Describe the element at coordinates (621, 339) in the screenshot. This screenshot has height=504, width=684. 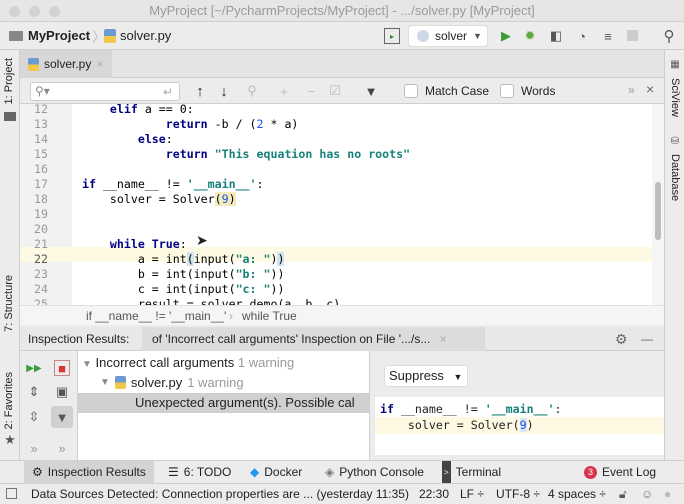
I see `gear-icon: ⚙` at that location.